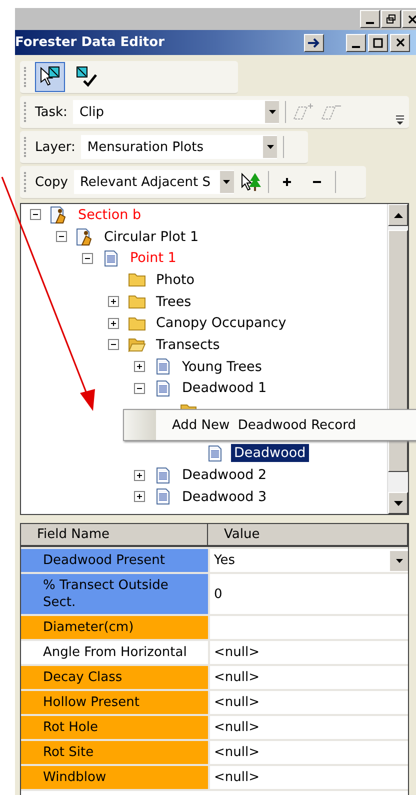 This screenshot has height=795, width=416. I want to click on tree-item: Trees, so click(173, 301).